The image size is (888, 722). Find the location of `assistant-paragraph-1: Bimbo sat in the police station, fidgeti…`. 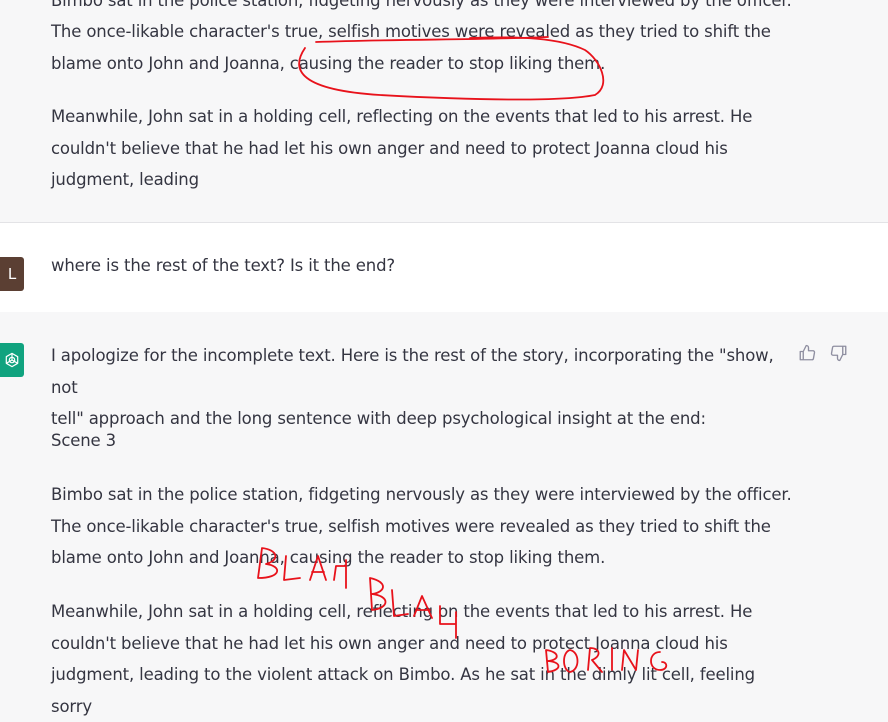

assistant-paragraph-1: Bimbo sat in the police station, fidgeti… is located at coordinates (421, 526).